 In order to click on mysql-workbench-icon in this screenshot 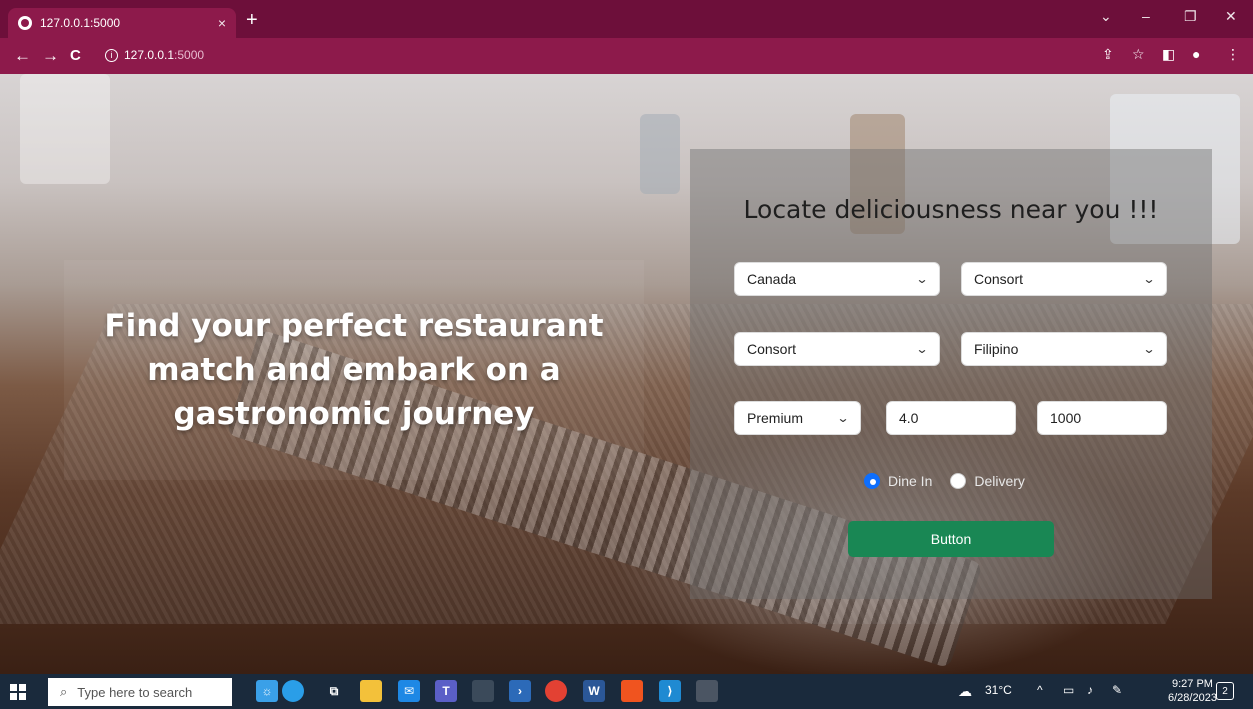, I will do `click(483, 691)`.